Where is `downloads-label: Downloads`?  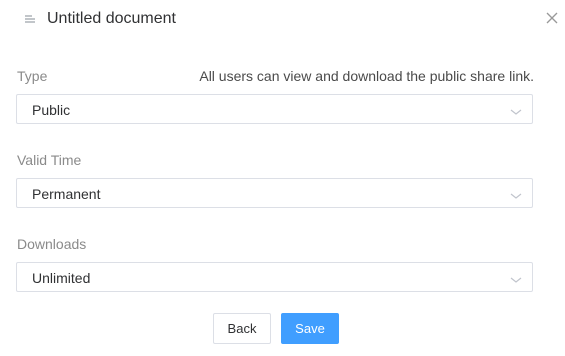
downloads-label: Downloads is located at coordinates (52, 244).